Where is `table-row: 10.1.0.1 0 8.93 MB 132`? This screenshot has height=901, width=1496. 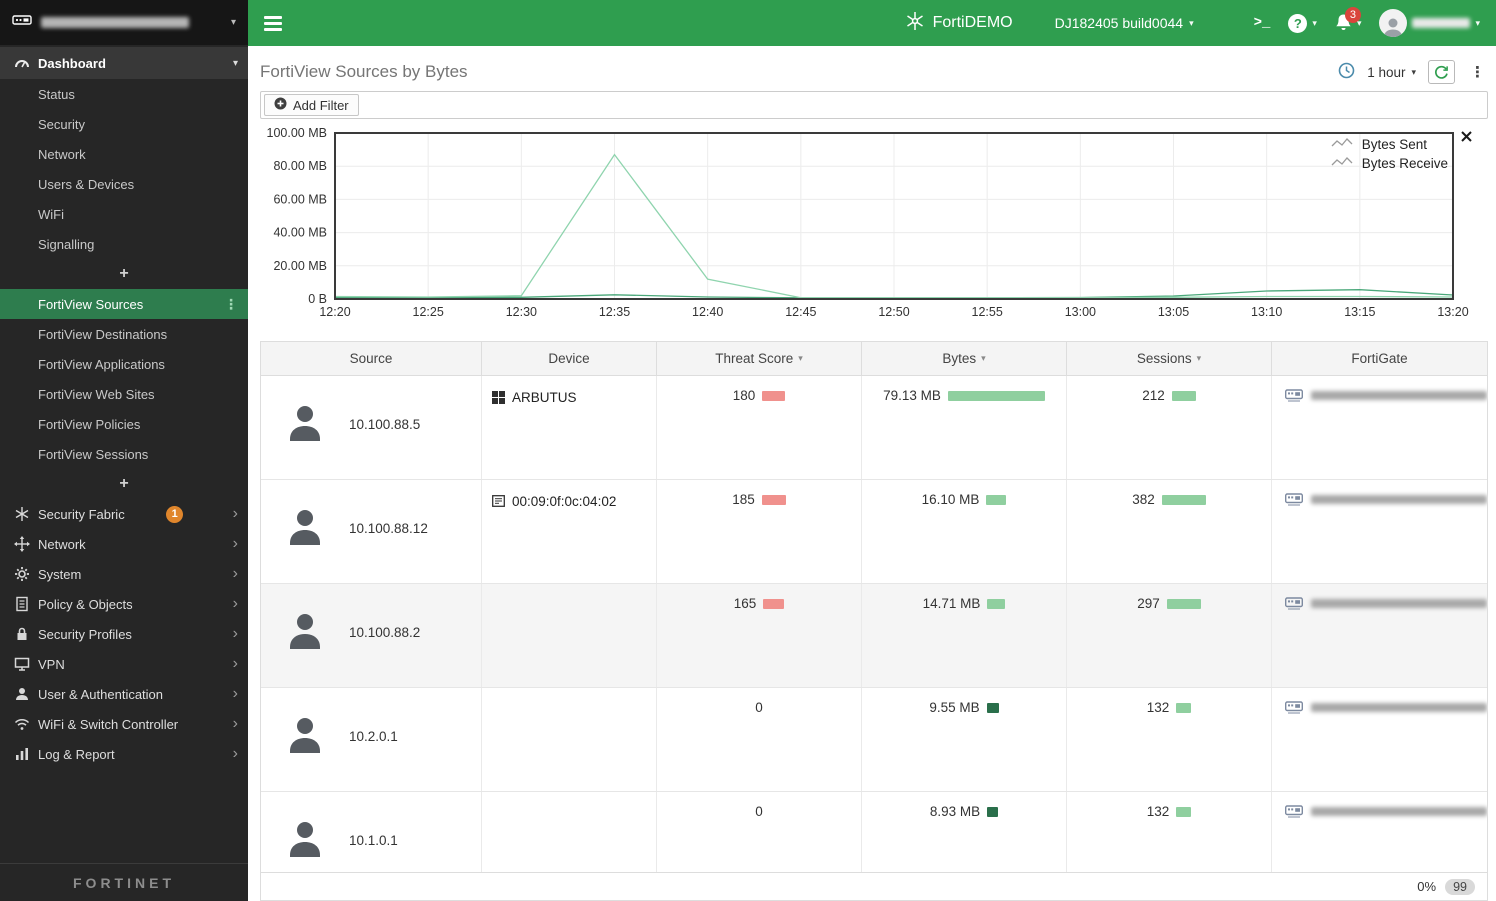
table-row: 10.1.0.1 0 8.93 MB 132 is located at coordinates (874, 832).